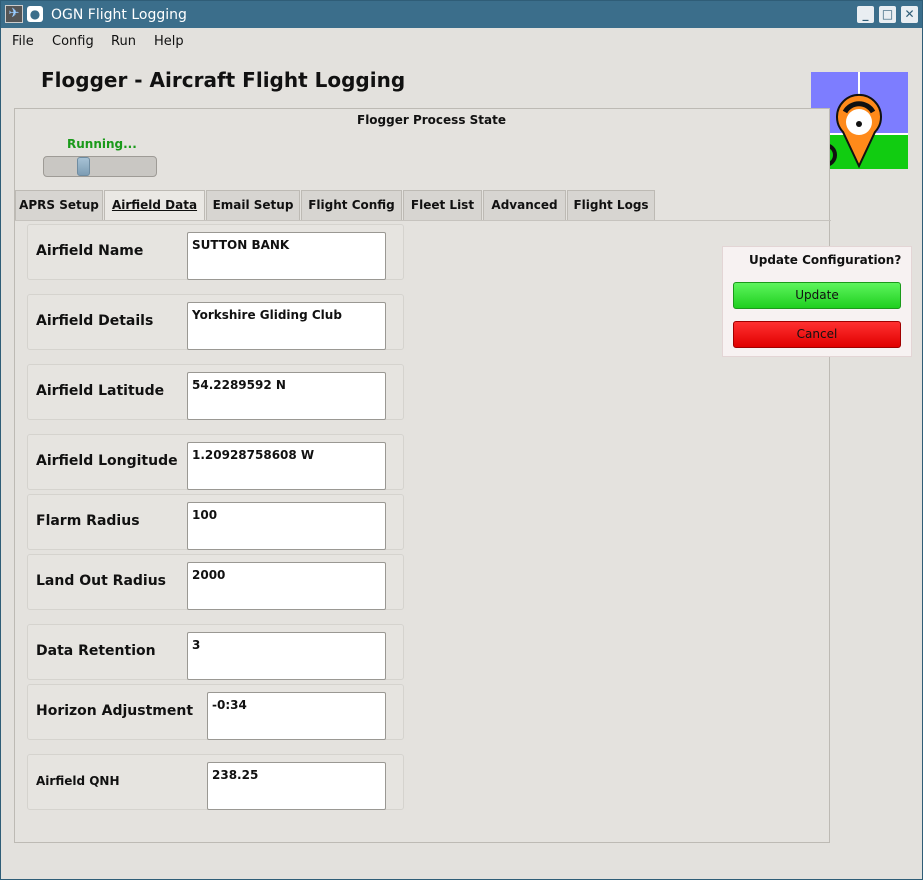  What do you see at coordinates (101, 581) in the screenshot?
I see `land-out-radius-label: Land Out Radius` at bounding box center [101, 581].